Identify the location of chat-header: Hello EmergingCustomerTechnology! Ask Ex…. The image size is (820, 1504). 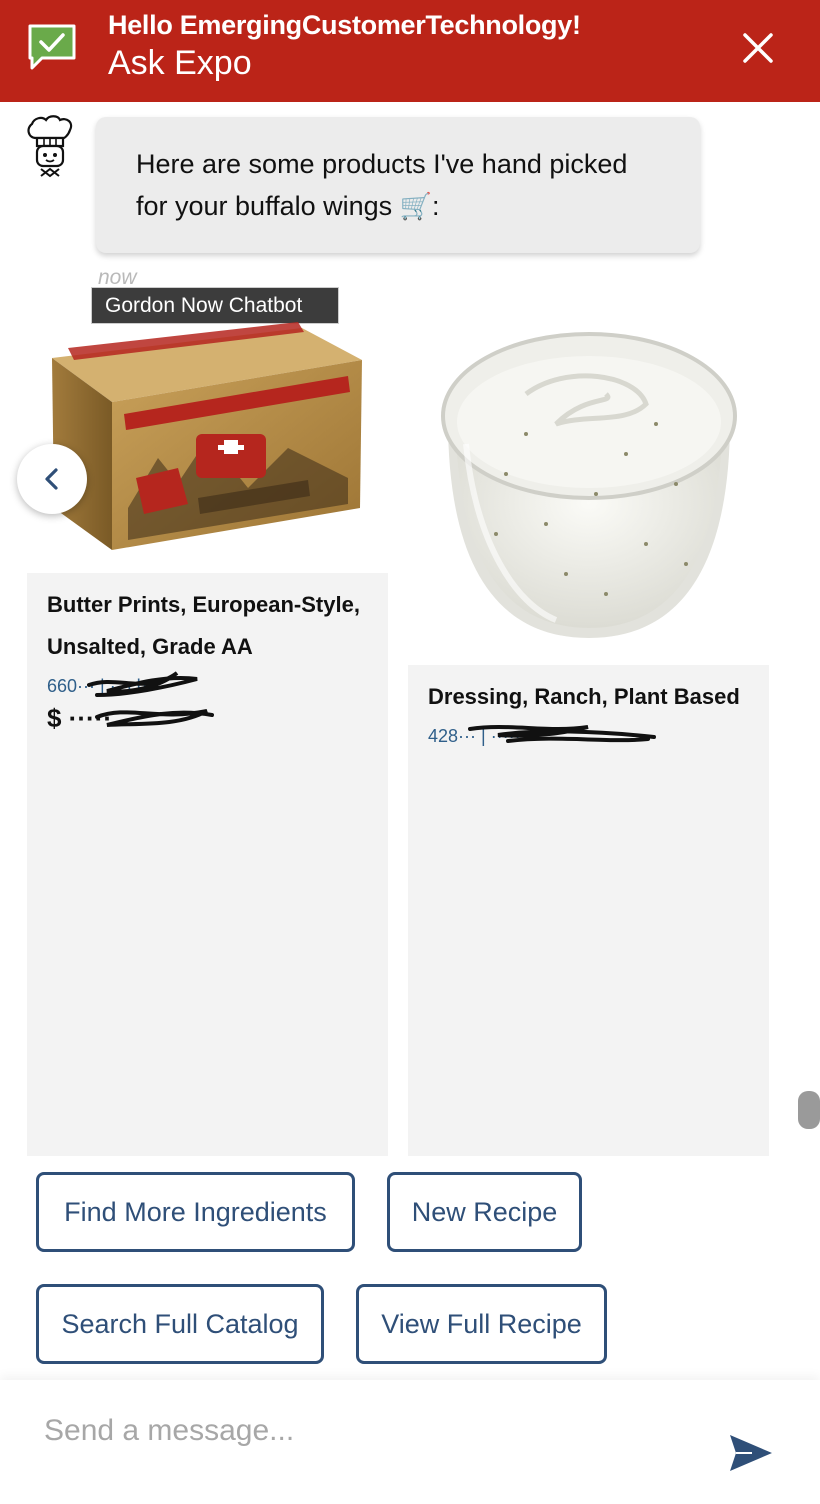
(410, 51).